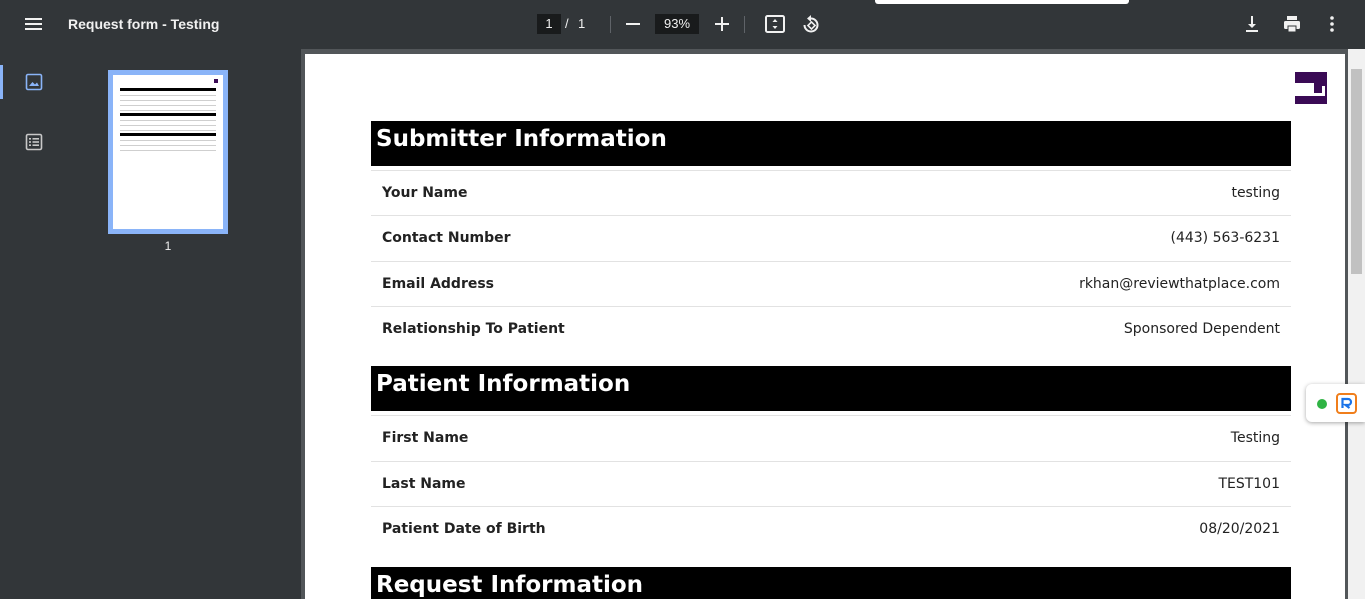 The height and width of the screenshot is (599, 1365). What do you see at coordinates (216, 81) in the screenshot?
I see `thumbnail-logo` at bounding box center [216, 81].